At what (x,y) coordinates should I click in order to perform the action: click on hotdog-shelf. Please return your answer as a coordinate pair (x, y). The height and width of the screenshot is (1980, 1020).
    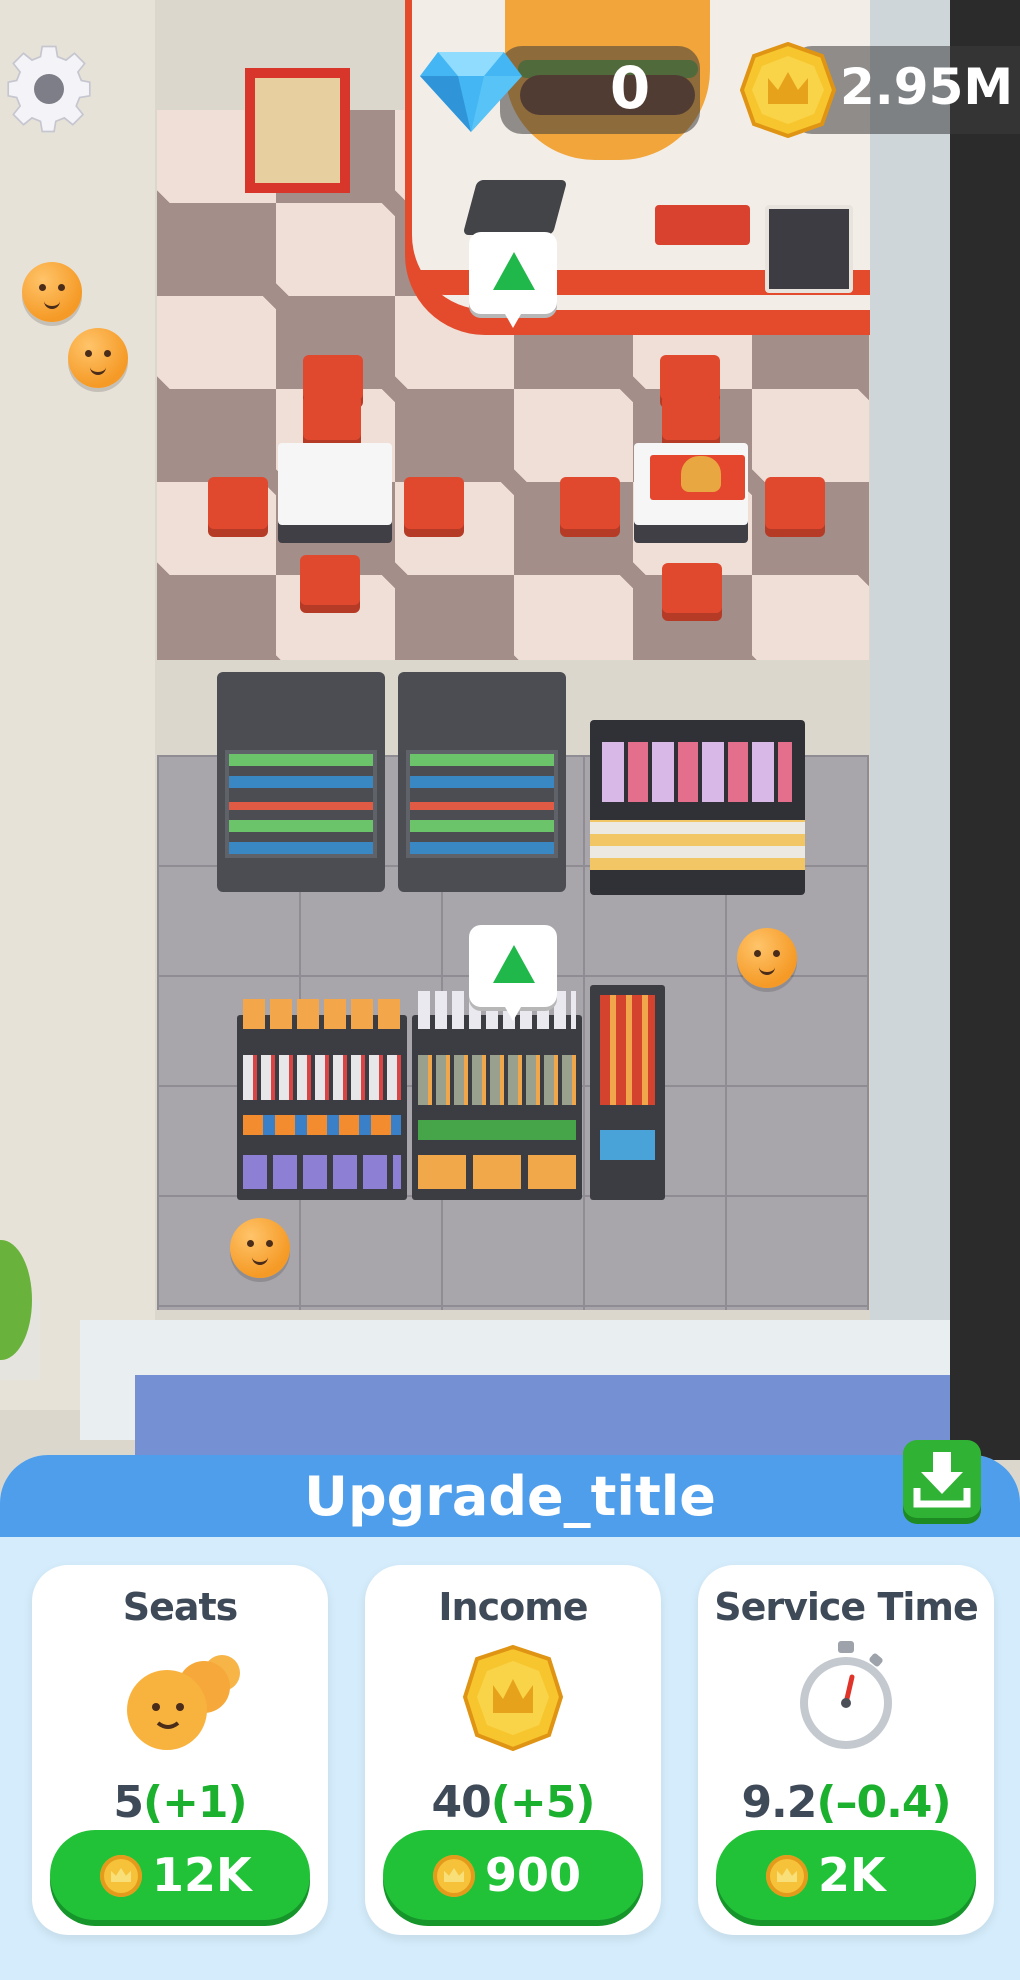
    Looking at the image, I should click on (627, 1092).